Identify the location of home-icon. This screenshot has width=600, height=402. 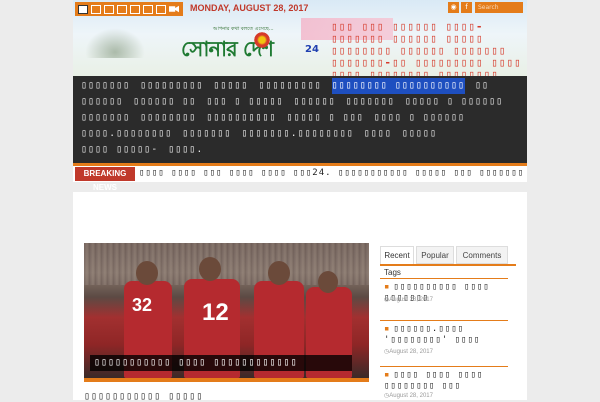
(83, 9).